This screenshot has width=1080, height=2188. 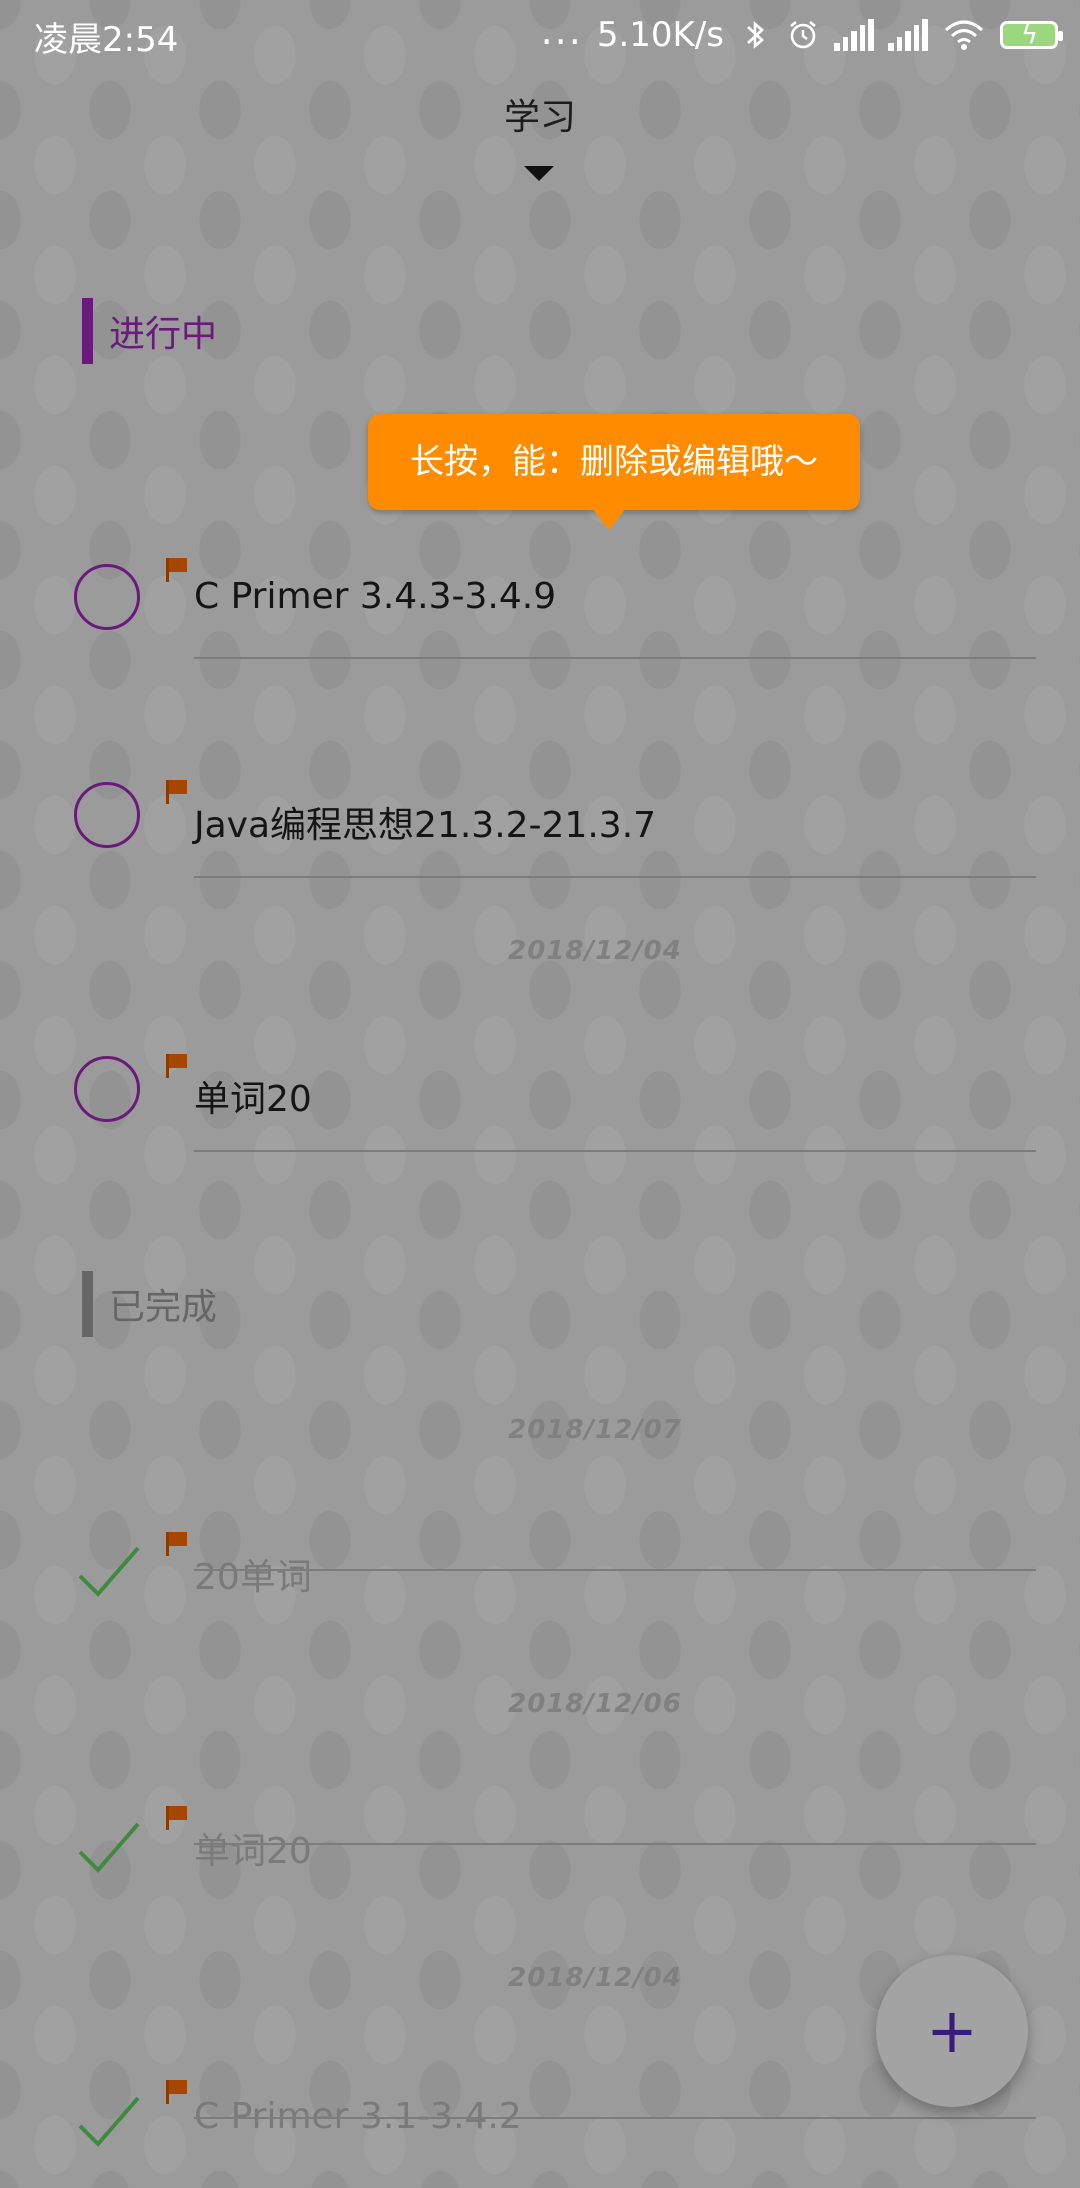 What do you see at coordinates (540, 1580) in the screenshot?
I see `todo-item-completed: 20单词` at bounding box center [540, 1580].